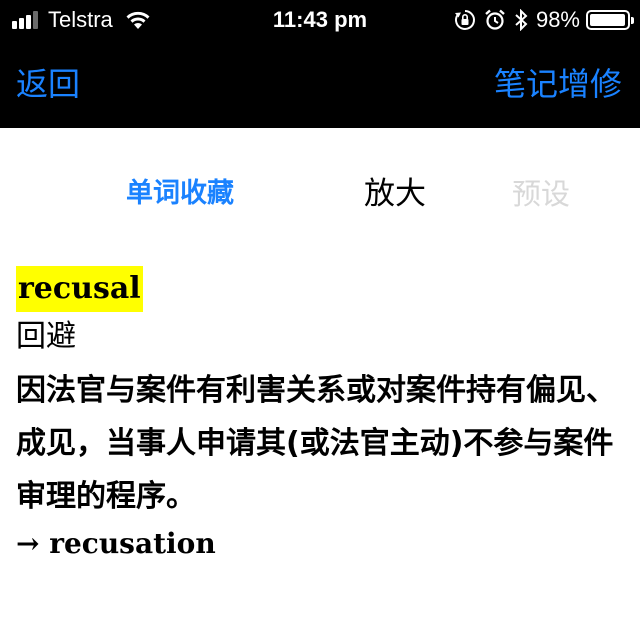 The height and width of the screenshot is (636, 640). What do you see at coordinates (320, 84) in the screenshot?
I see `navigation-bar: 返回 笔记增修` at bounding box center [320, 84].